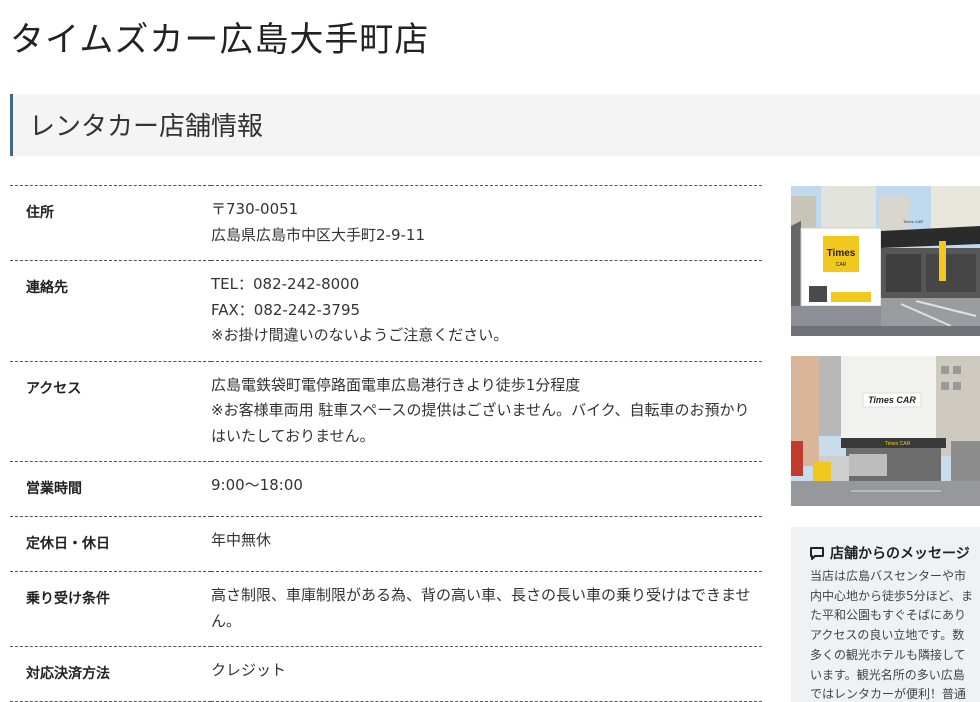 This screenshot has width=980, height=702. What do you see at coordinates (888, 694) in the screenshot?
I see `message-line: ではレンタカーが便利！普通` at bounding box center [888, 694].